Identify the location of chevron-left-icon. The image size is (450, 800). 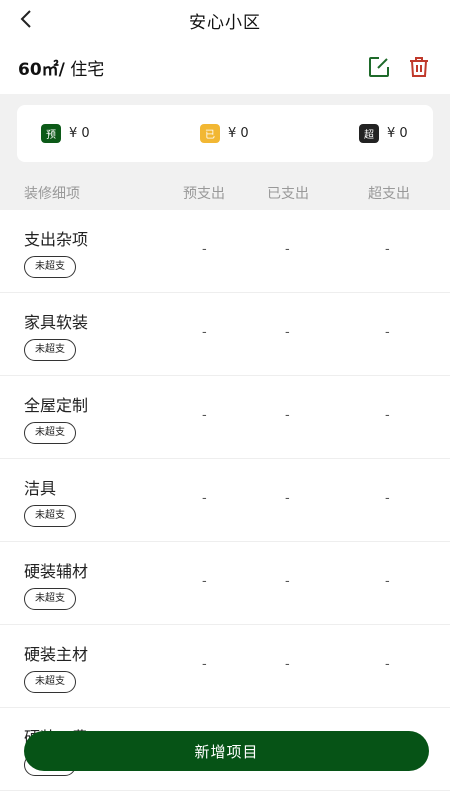
(25, 19).